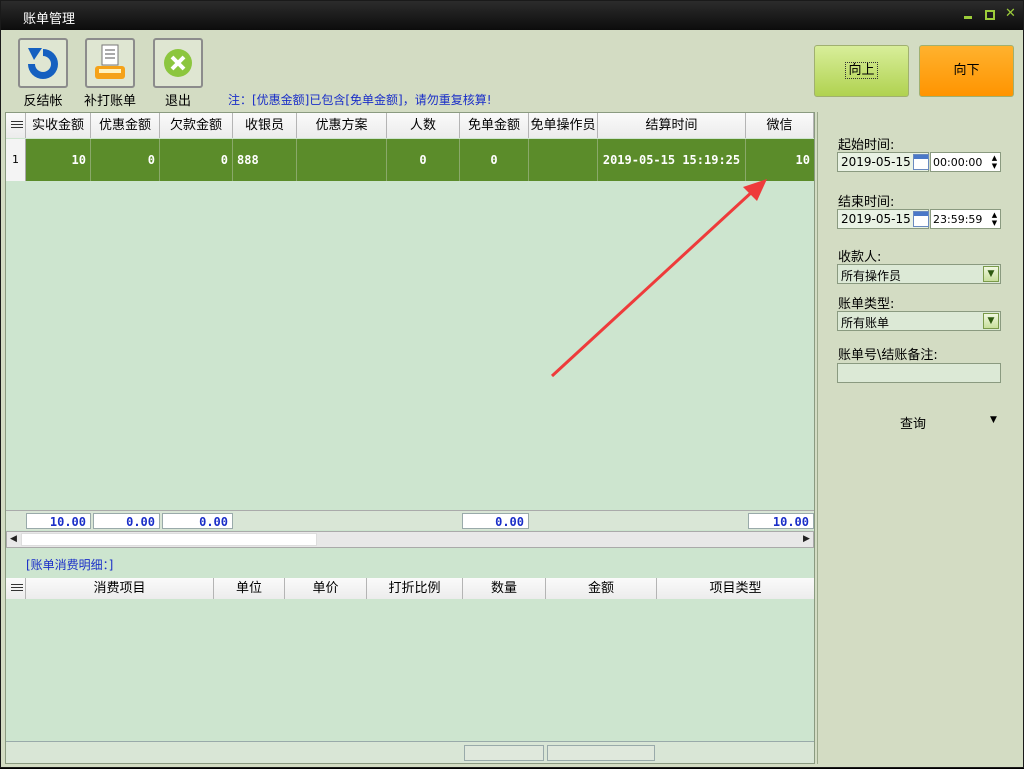 The width and height of the screenshot is (1024, 769). What do you see at coordinates (494, 125) in the screenshot?
I see `column-header: 免单金额` at bounding box center [494, 125].